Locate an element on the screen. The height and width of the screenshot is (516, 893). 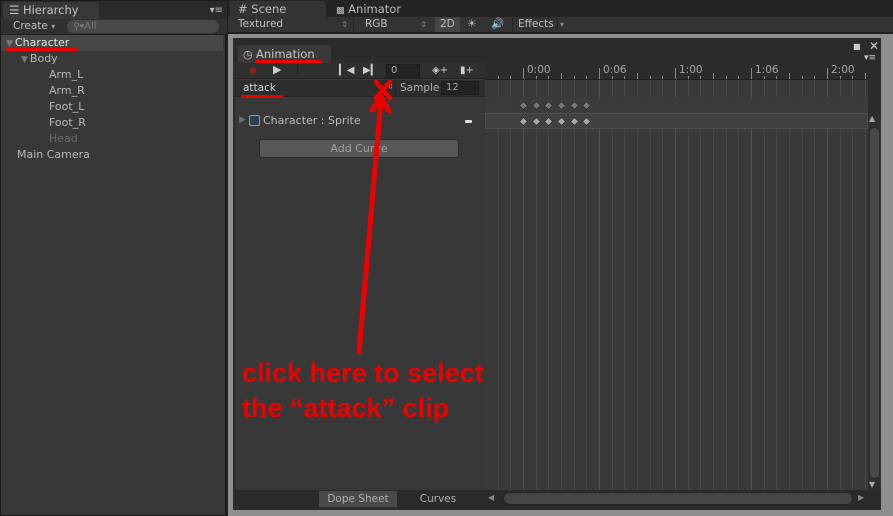
annotation-arrow is located at coordinates (374, 217).